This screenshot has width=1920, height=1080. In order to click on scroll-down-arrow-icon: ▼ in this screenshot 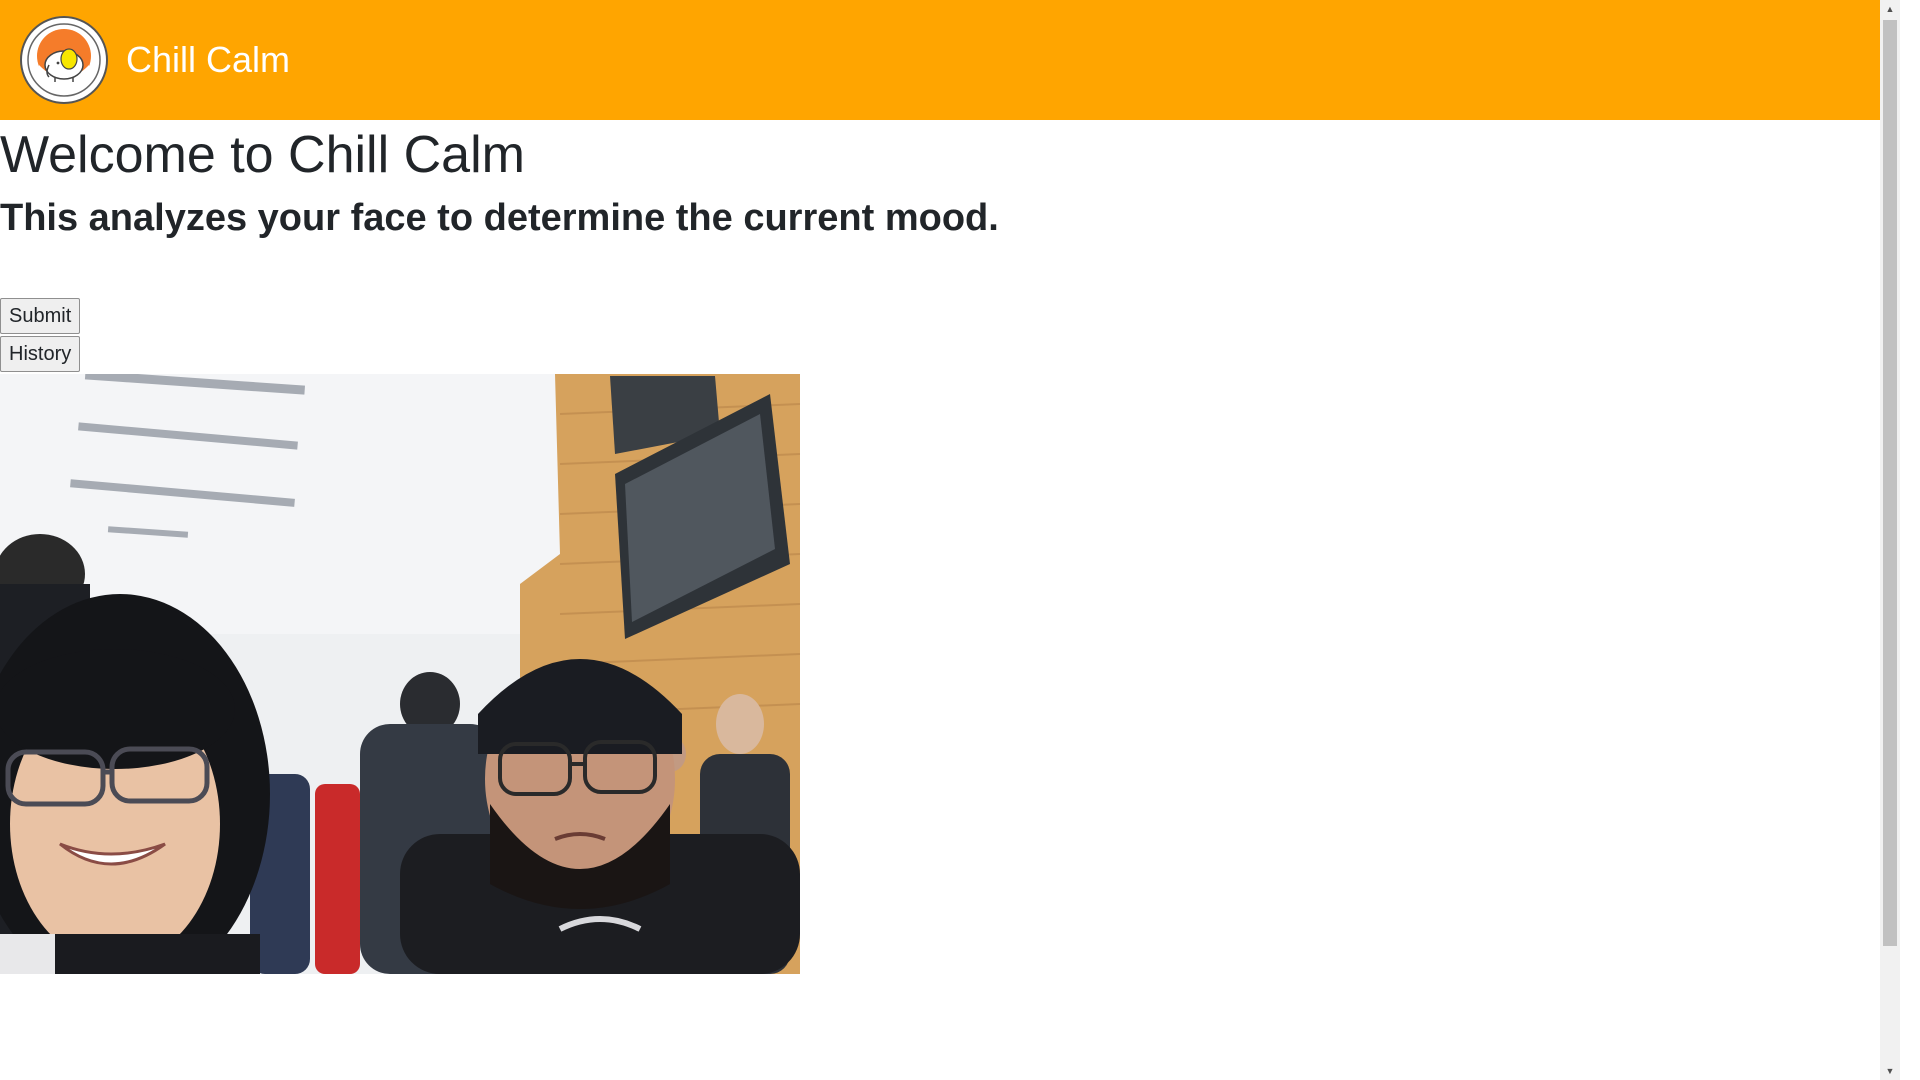, I will do `click(1890, 1071)`.